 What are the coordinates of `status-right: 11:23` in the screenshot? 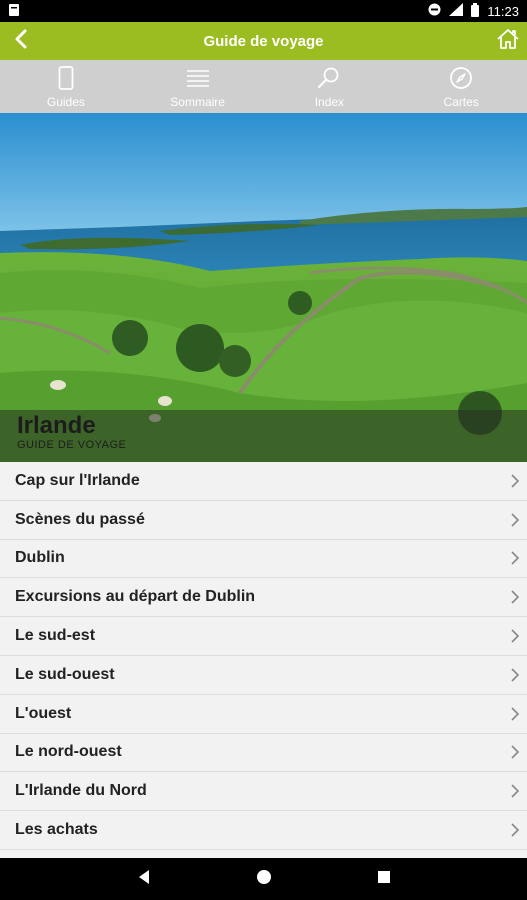 It's located at (473, 11).